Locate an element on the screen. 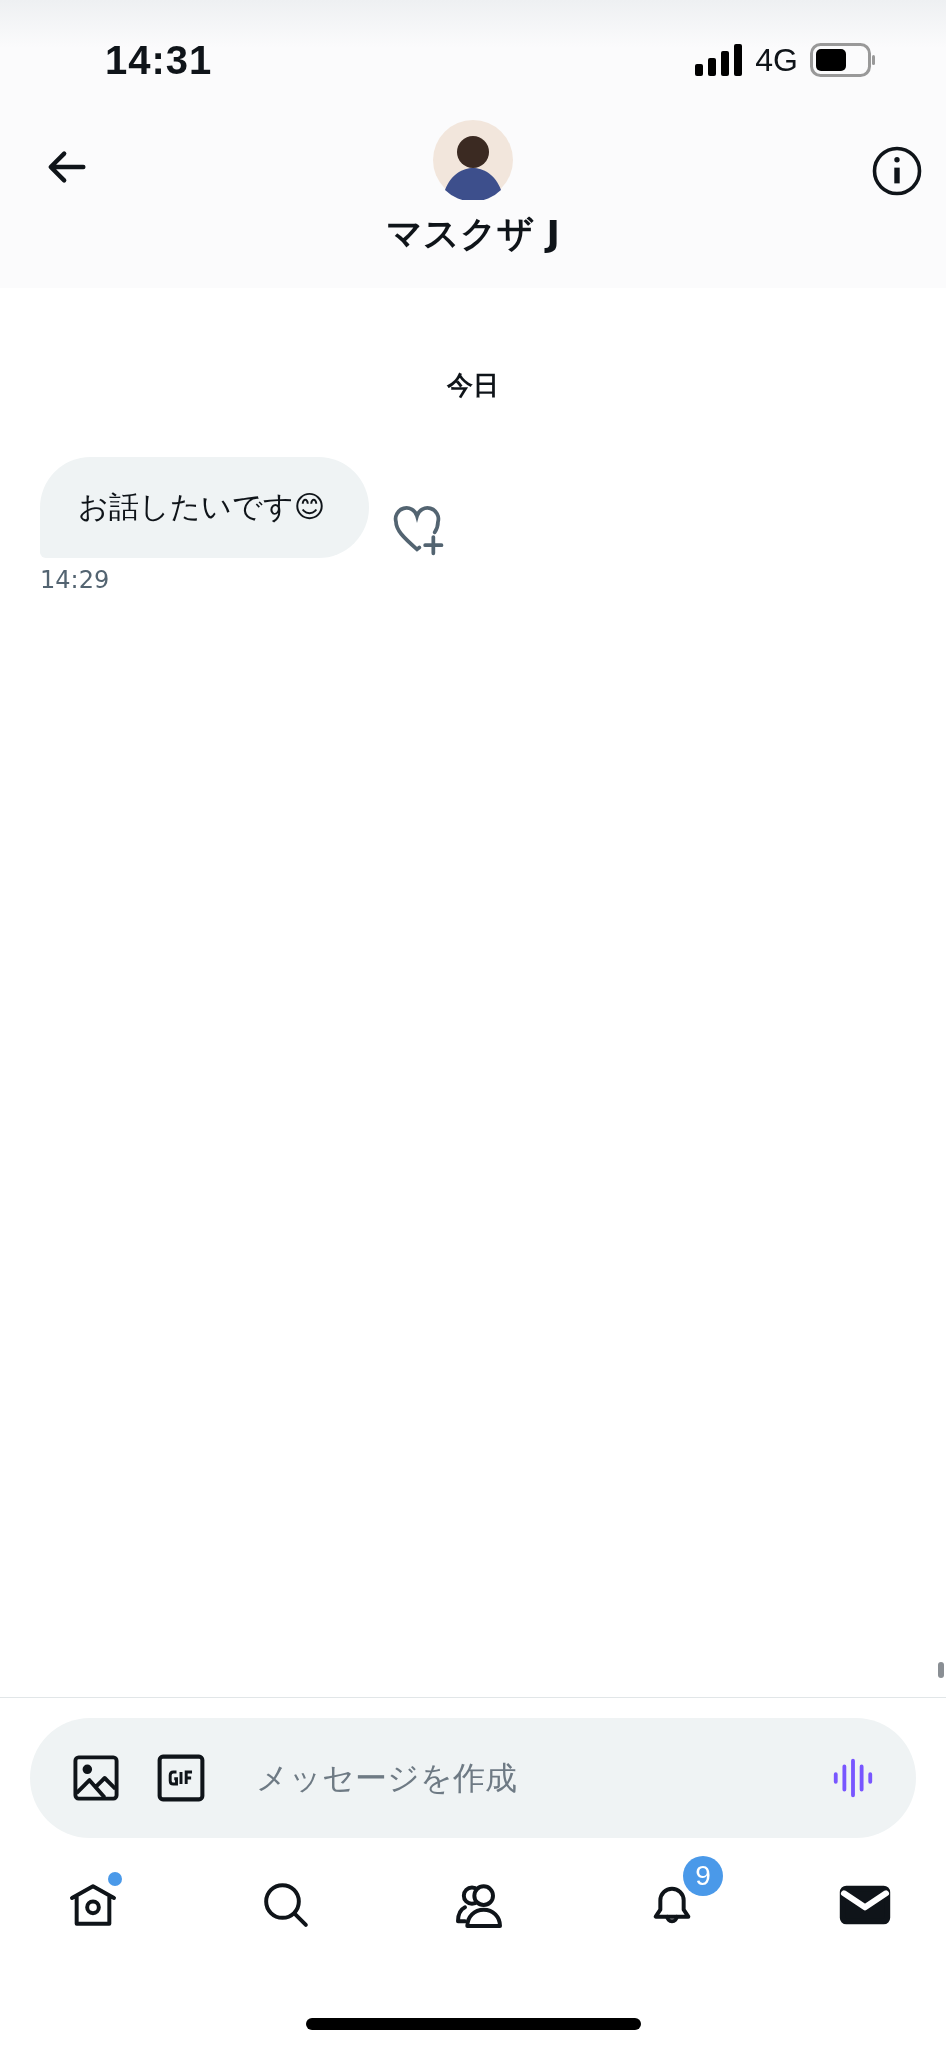  status-time: 14:31 is located at coordinates (159, 60).